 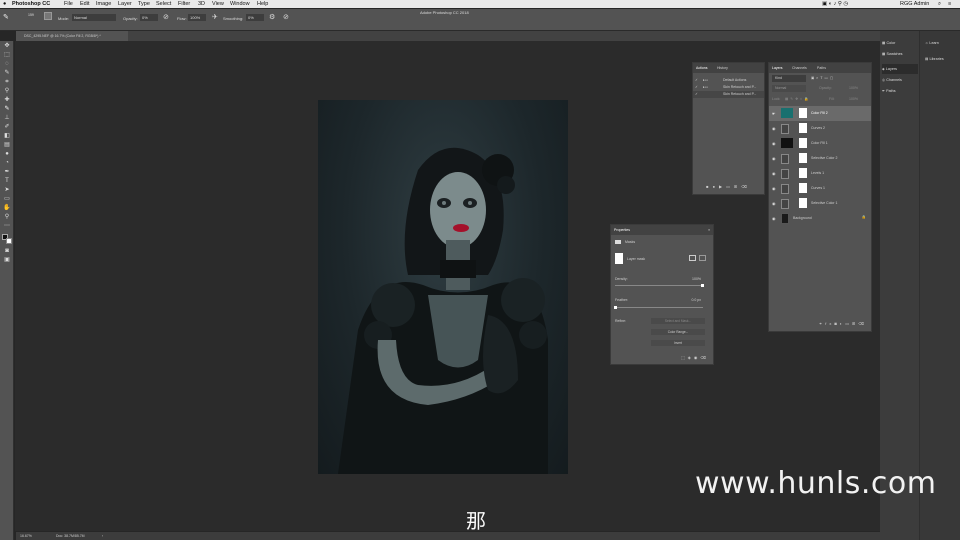 I want to click on type-tool-icon: T, so click(x=7, y=181).